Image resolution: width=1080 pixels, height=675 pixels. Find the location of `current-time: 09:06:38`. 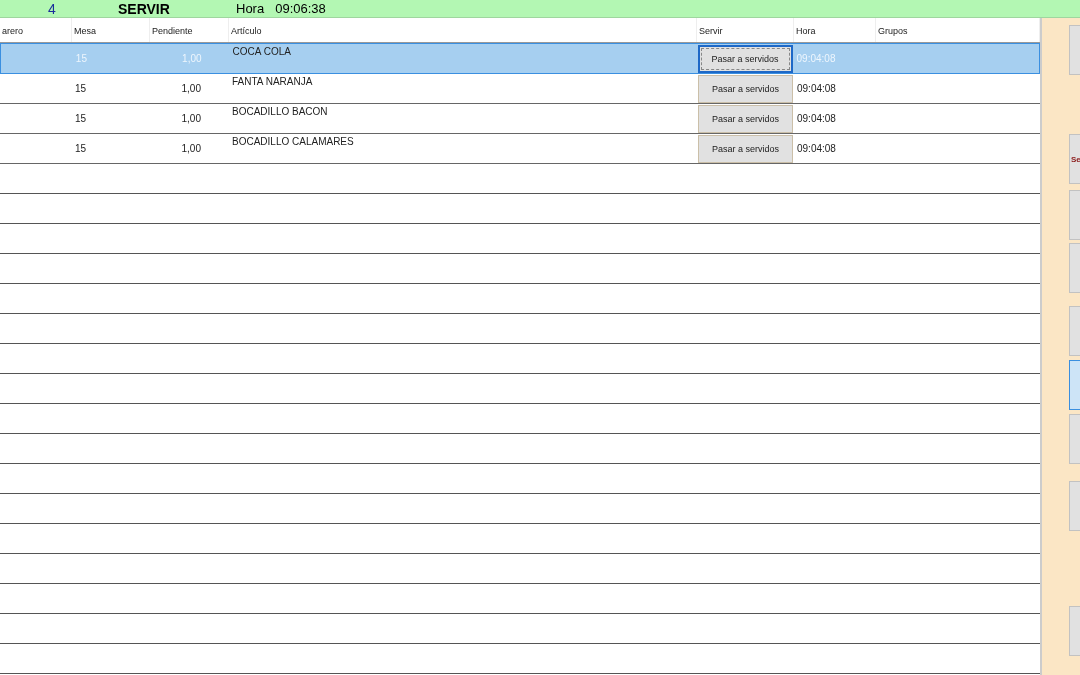

current-time: 09:06:38 is located at coordinates (300, 8).